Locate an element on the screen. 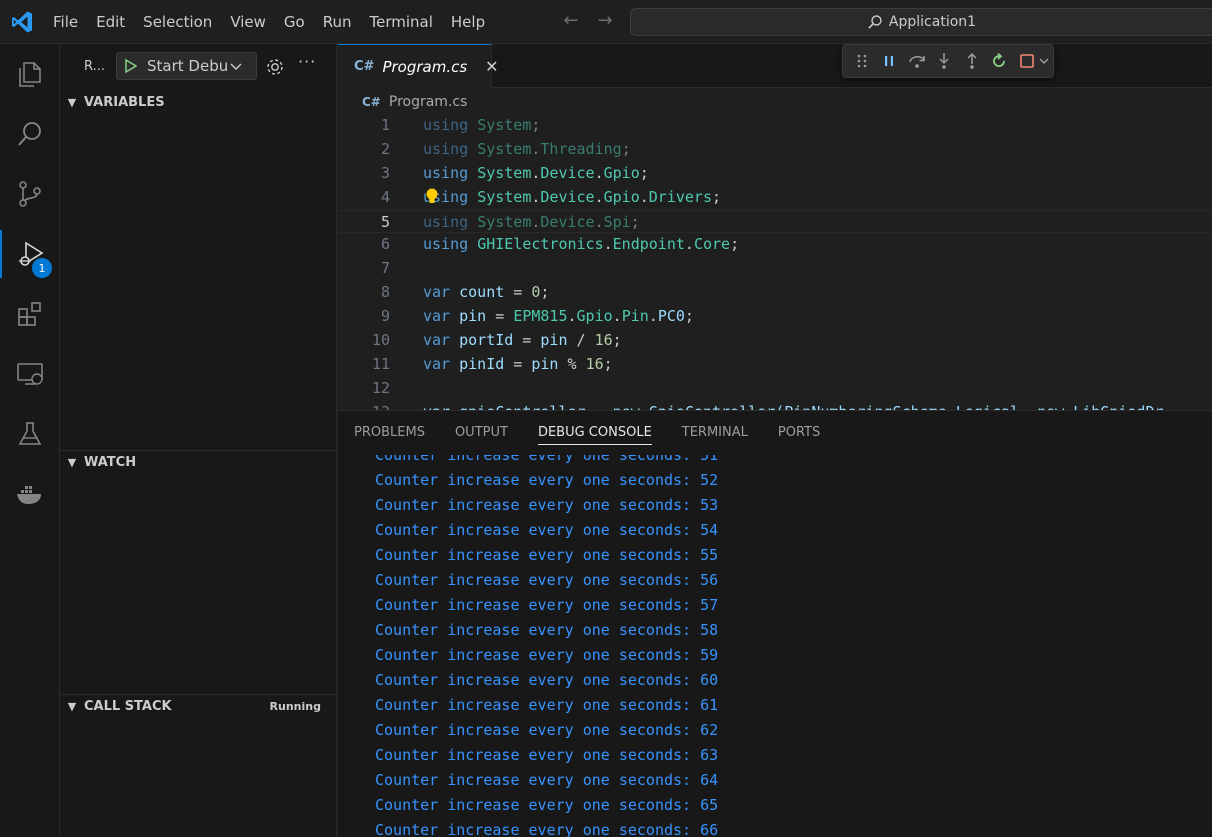 The width and height of the screenshot is (1212, 837). command-center-label: Application1 is located at coordinates (932, 22).